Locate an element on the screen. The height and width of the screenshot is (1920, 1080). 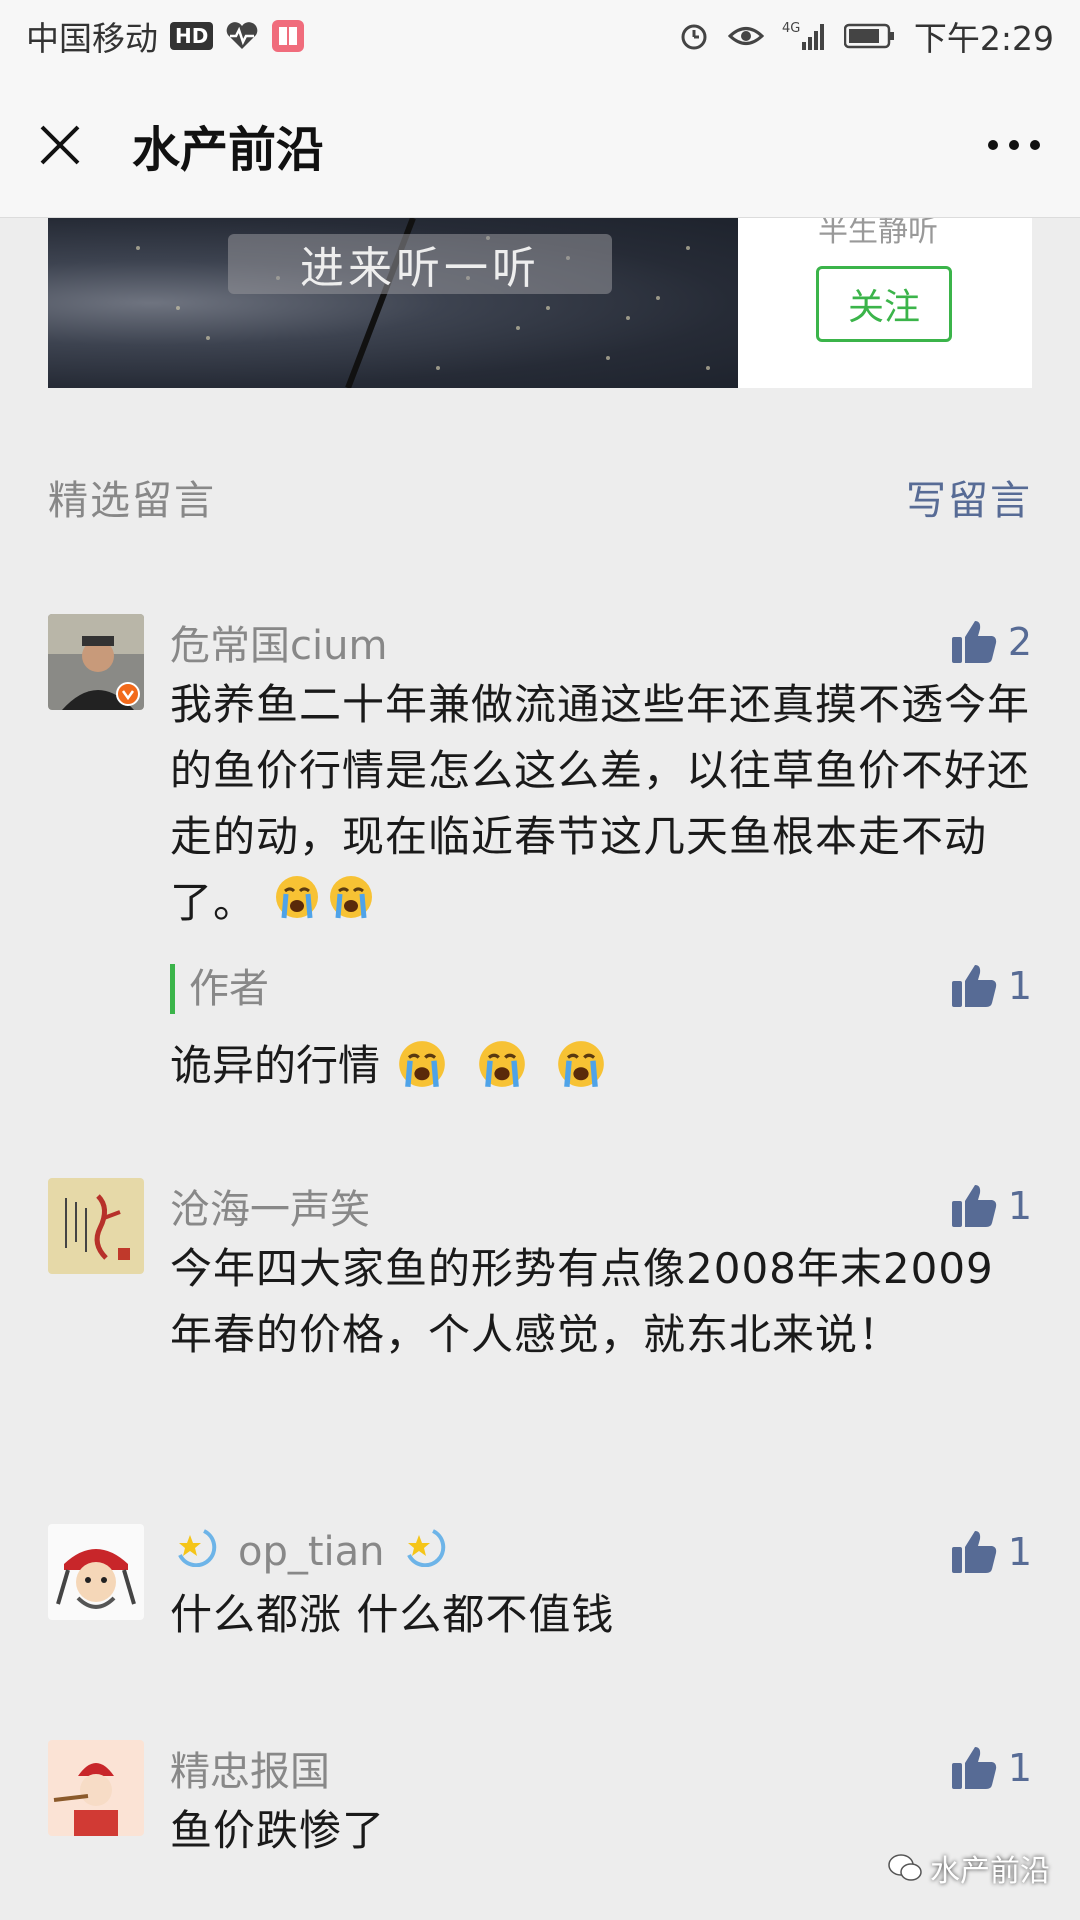
promo-image: 进来听一听 is located at coordinates (393, 303).